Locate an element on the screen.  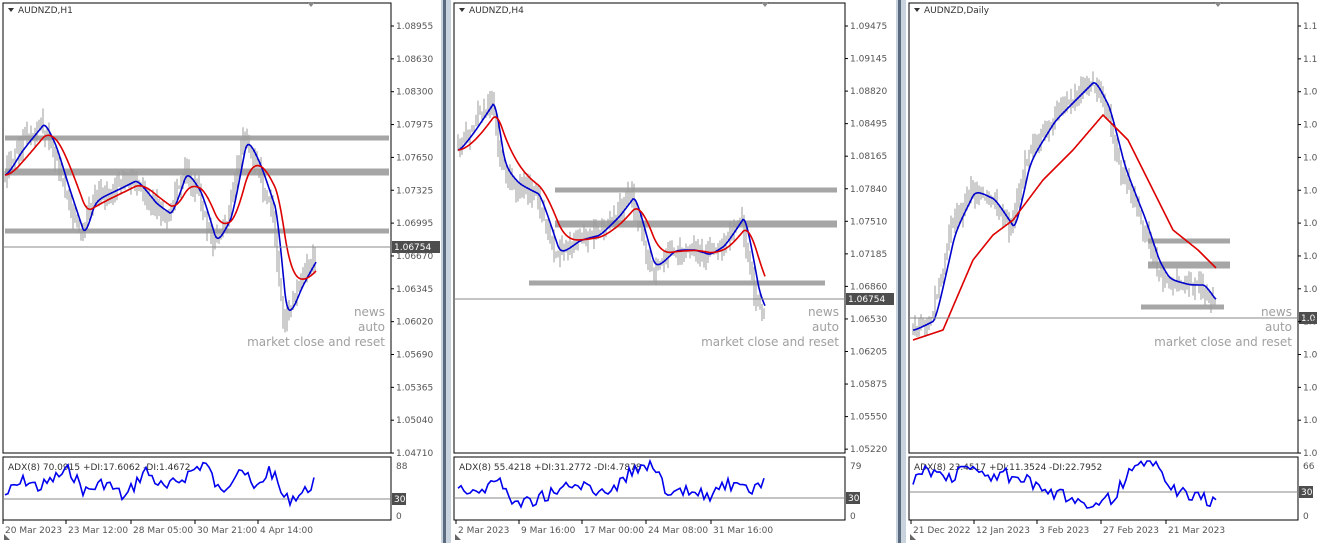
price-axis-label: 1.04710 is located at coordinates (414, 454).